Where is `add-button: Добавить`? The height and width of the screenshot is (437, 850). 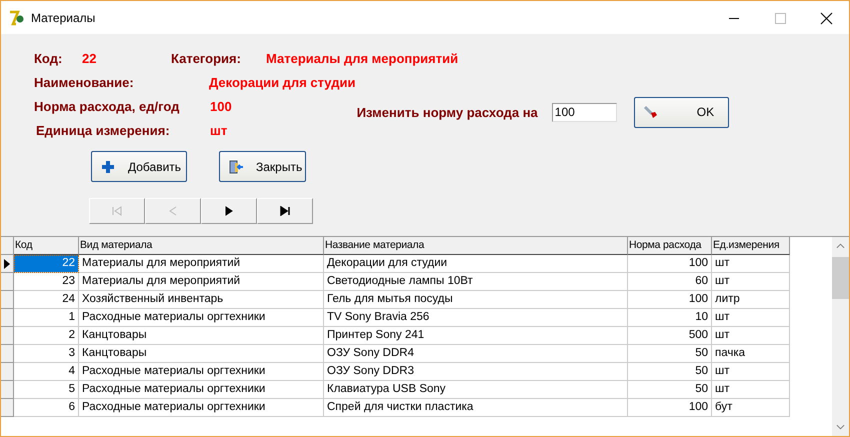
add-button: Добавить is located at coordinates (139, 166).